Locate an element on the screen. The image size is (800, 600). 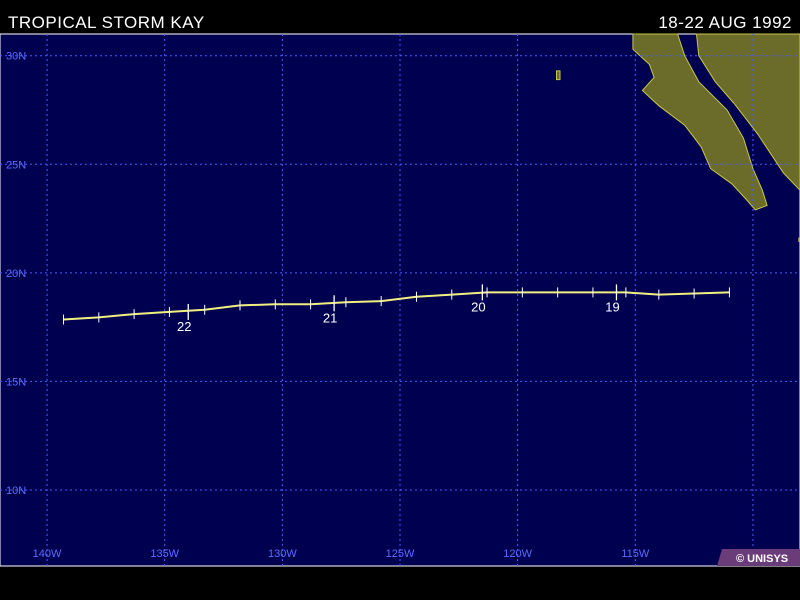
island is located at coordinates (558, 75).